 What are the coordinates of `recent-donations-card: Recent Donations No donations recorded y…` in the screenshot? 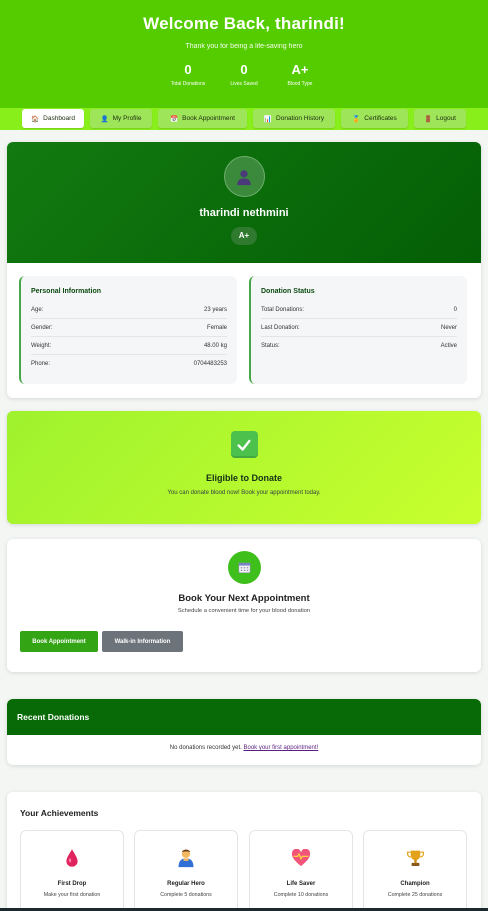 It's located at (244, 732).